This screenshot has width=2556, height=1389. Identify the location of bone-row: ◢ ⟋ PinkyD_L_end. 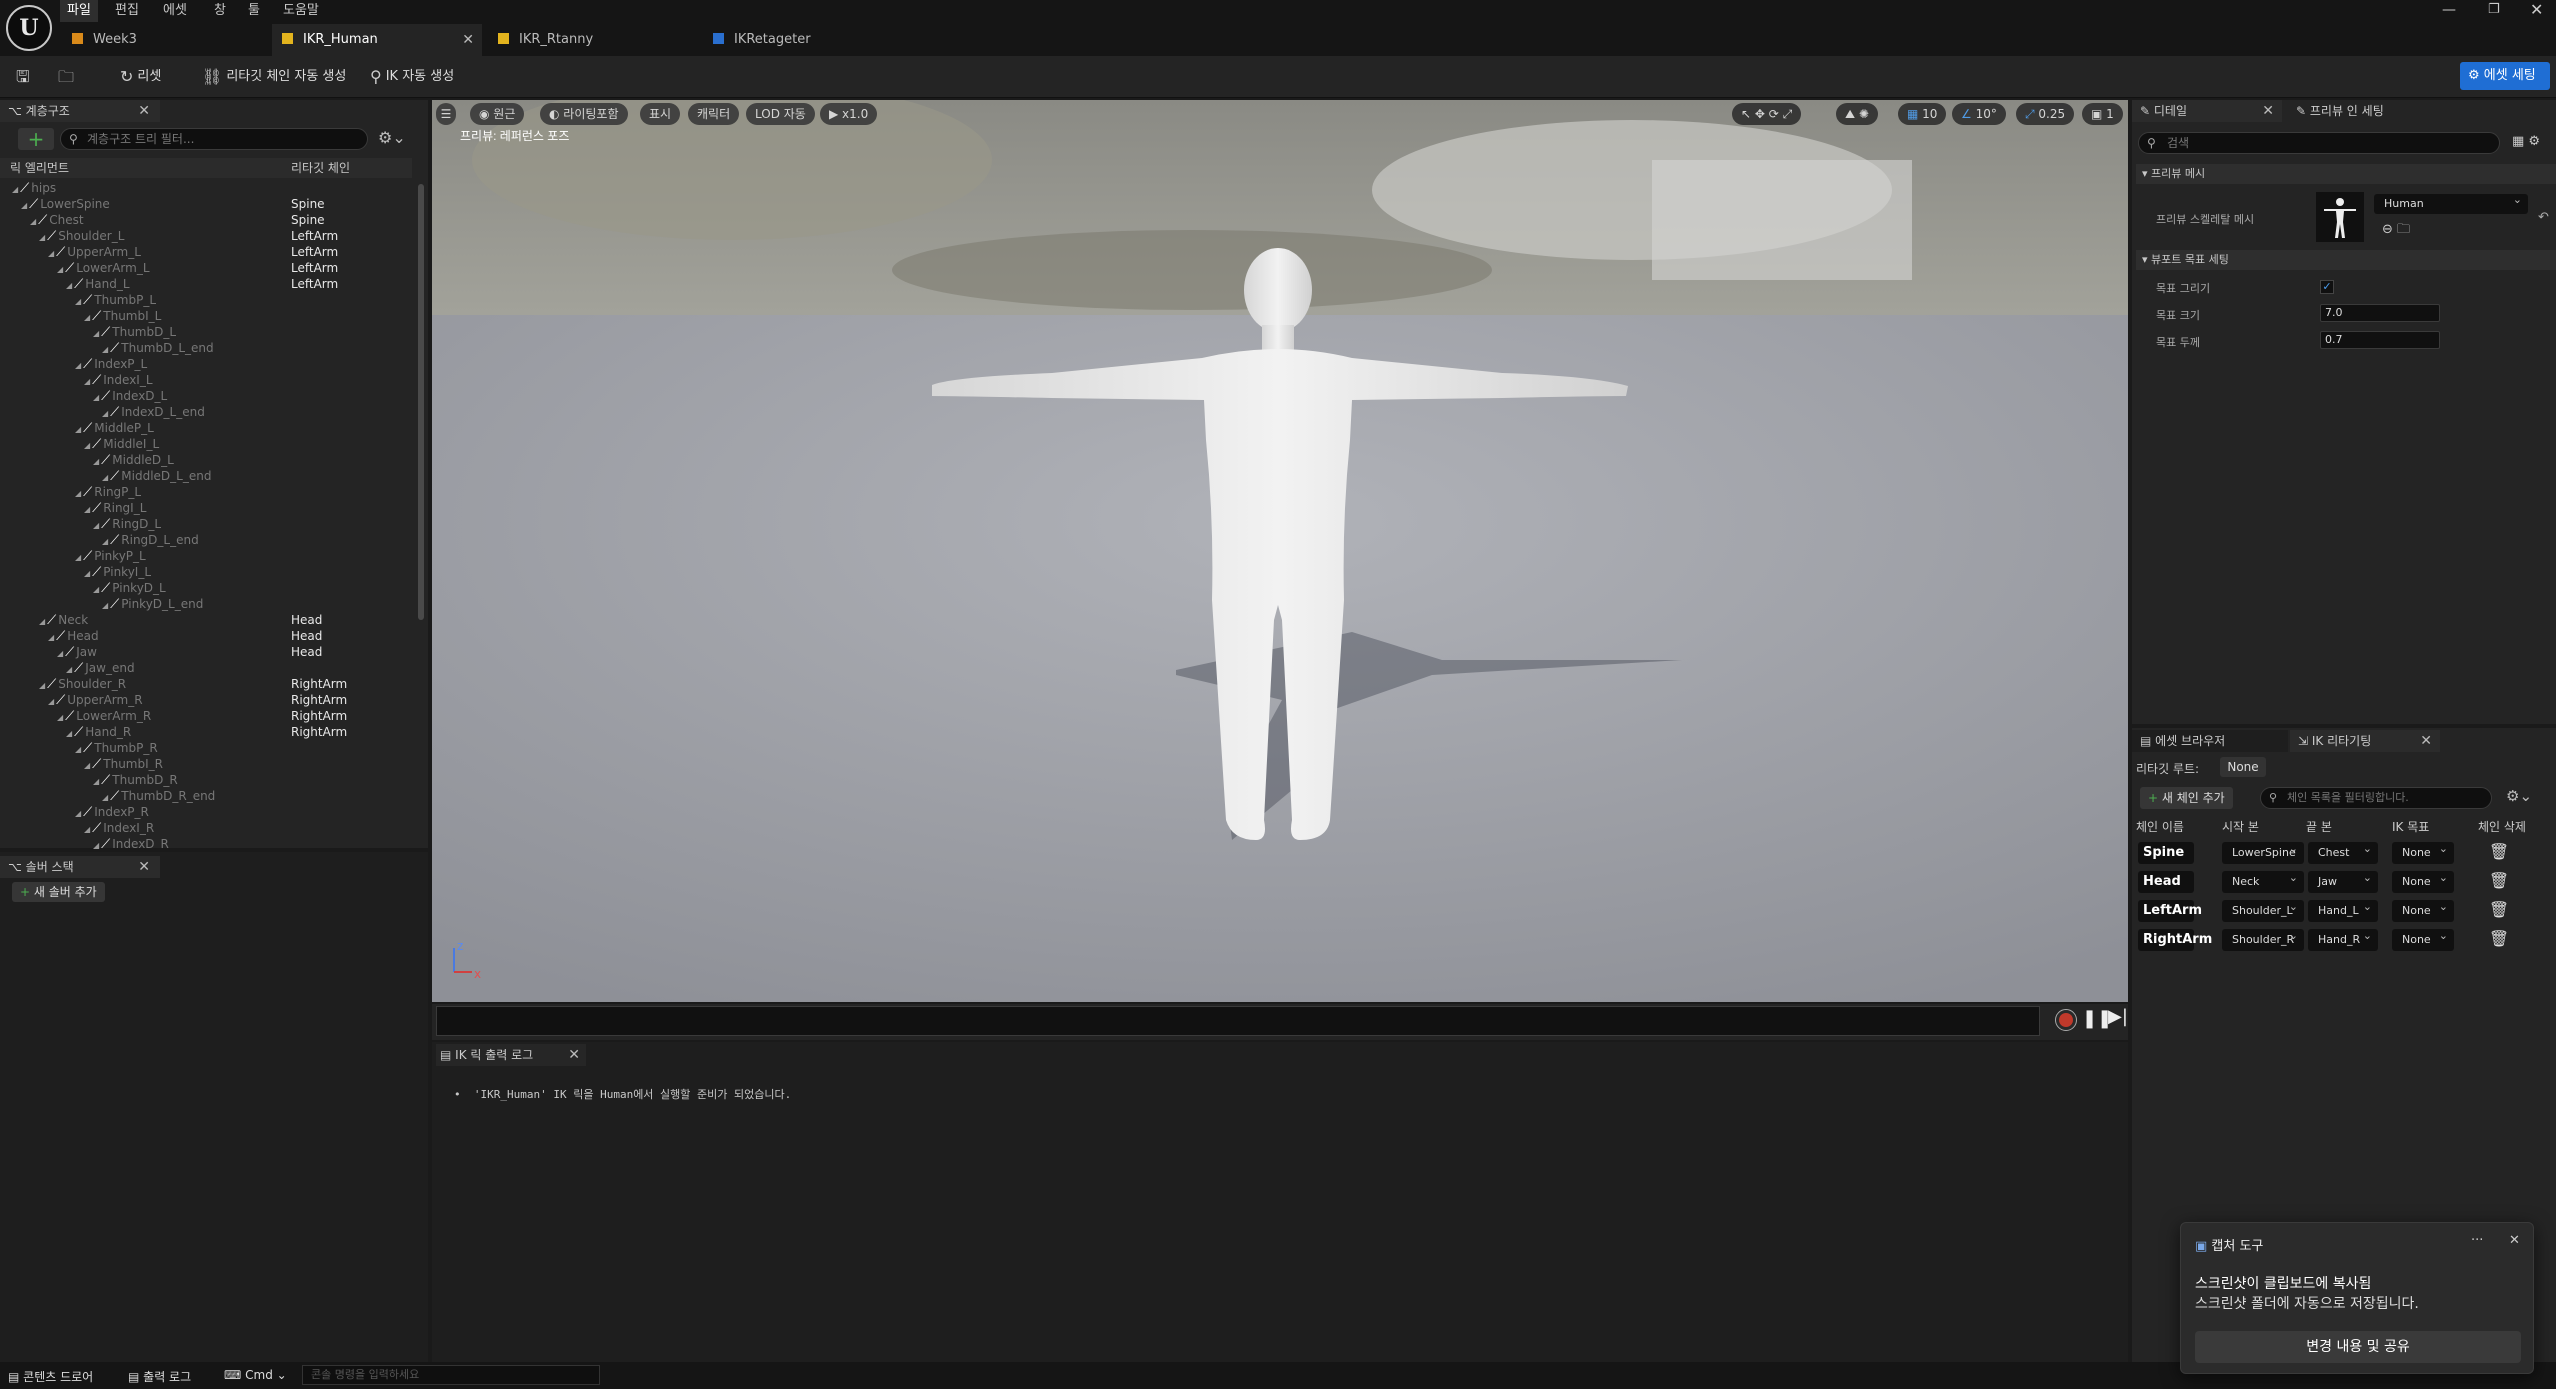
(152, 604).